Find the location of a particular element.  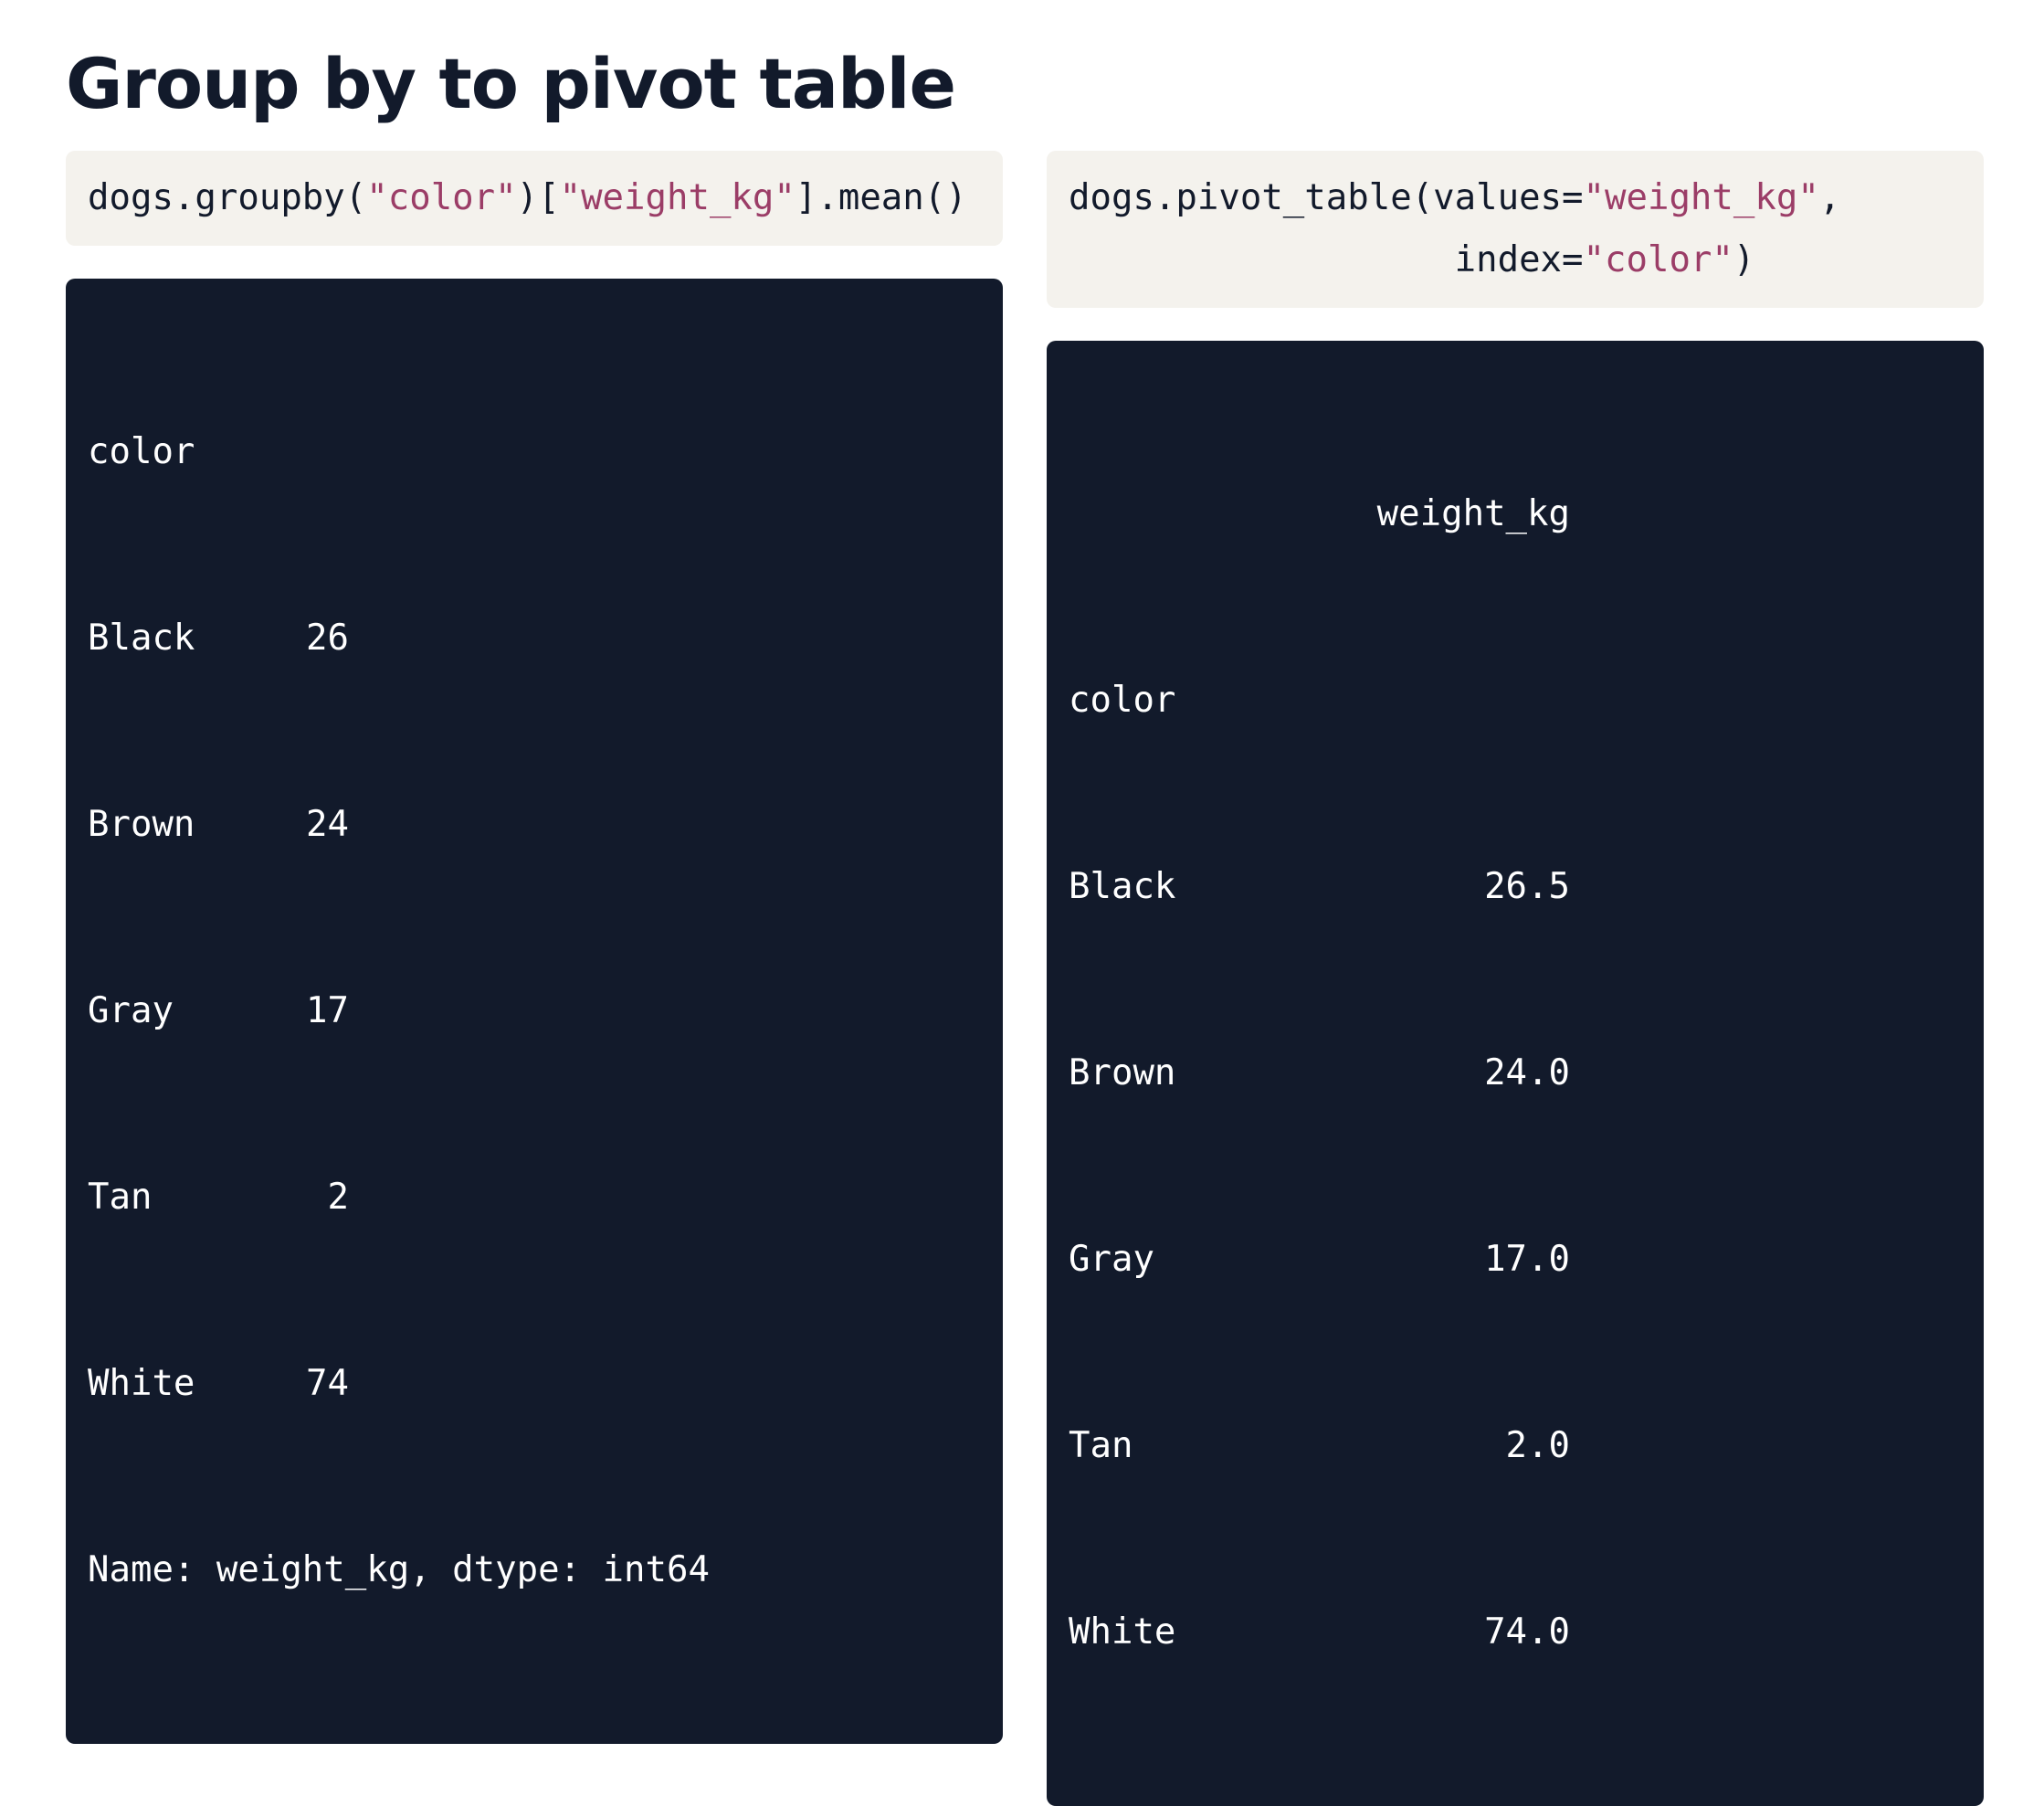

row-value: 17.0 is located at coordinates (1527, 1259).